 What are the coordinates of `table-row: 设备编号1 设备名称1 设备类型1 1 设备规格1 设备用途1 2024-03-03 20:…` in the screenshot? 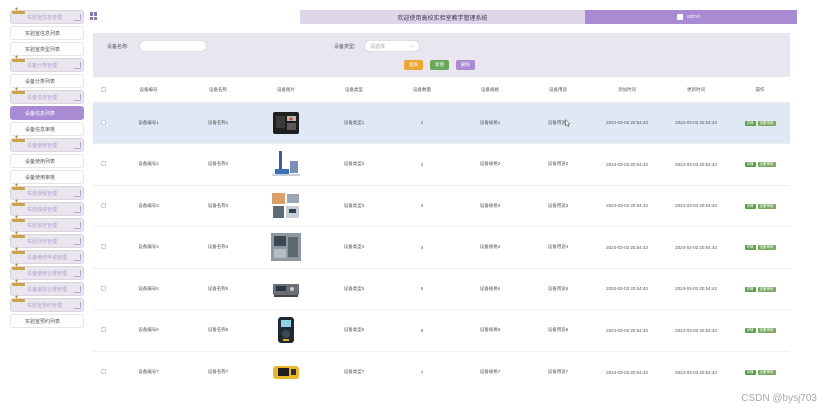 It's located at (441, 122).